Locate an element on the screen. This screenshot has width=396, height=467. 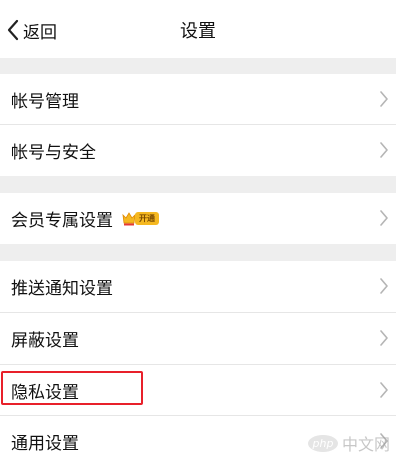
settings-item-label: 推送通知设置 is located at coordinates (62, 289).